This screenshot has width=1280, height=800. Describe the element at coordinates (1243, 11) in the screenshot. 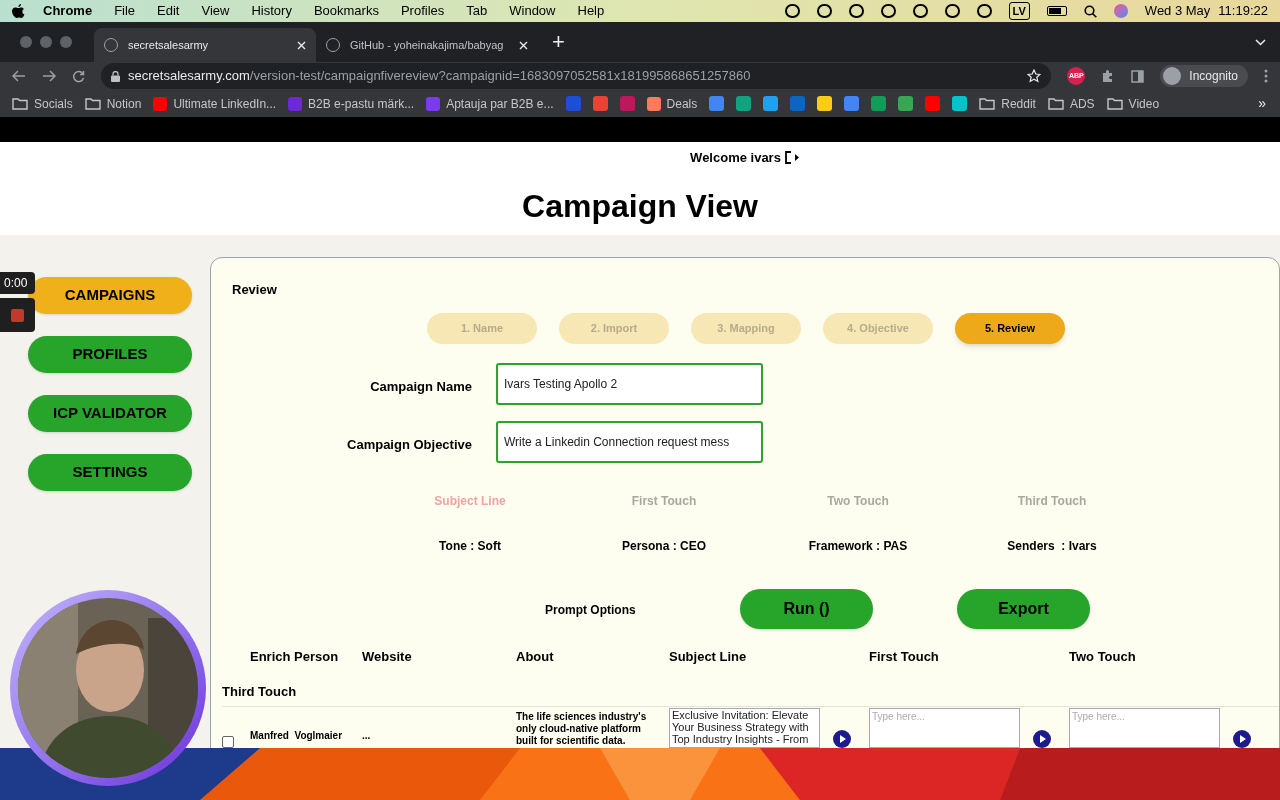

I see `menu-time: 11:19:22` at that location.